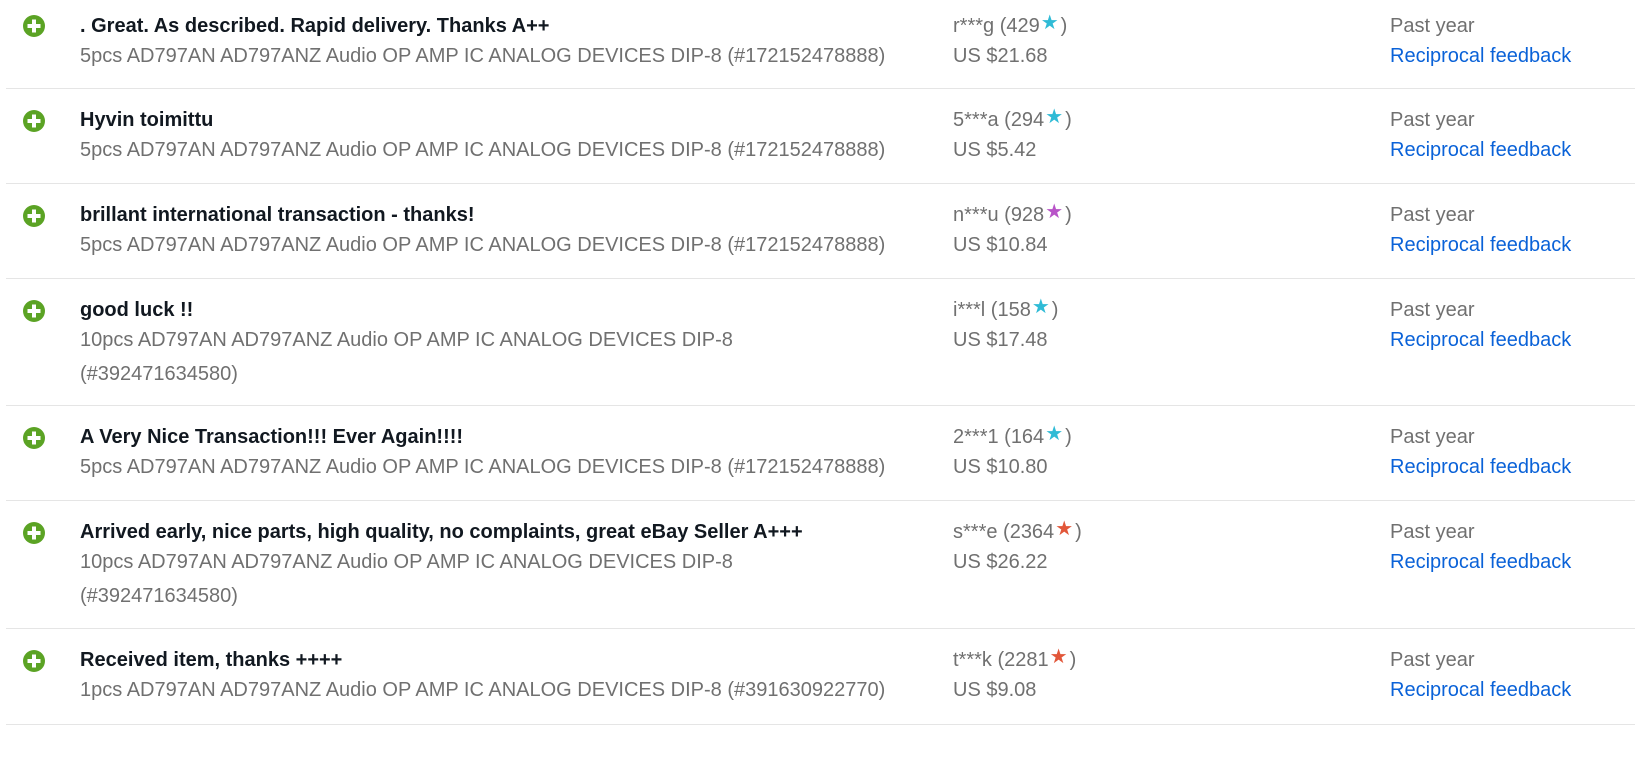  Describe the element at coordinates (1143, 660) in the screenshot. I see `buyer-info: t***k (2281★)` at that location.